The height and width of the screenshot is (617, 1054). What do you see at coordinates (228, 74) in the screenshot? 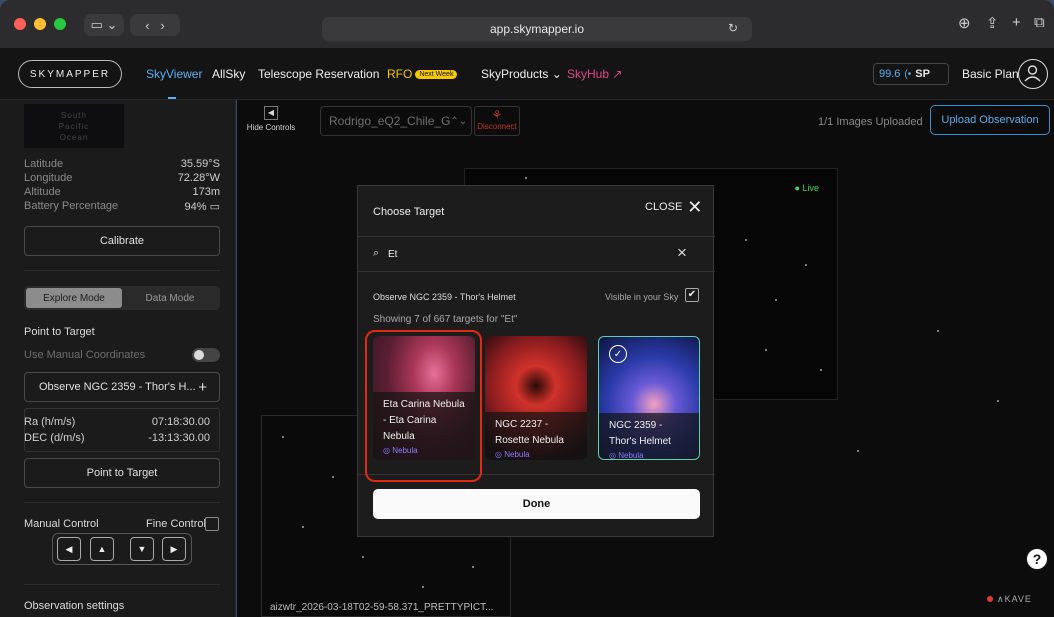
I see `nav-allsky: AllSky` at bounding box center [228, 74].